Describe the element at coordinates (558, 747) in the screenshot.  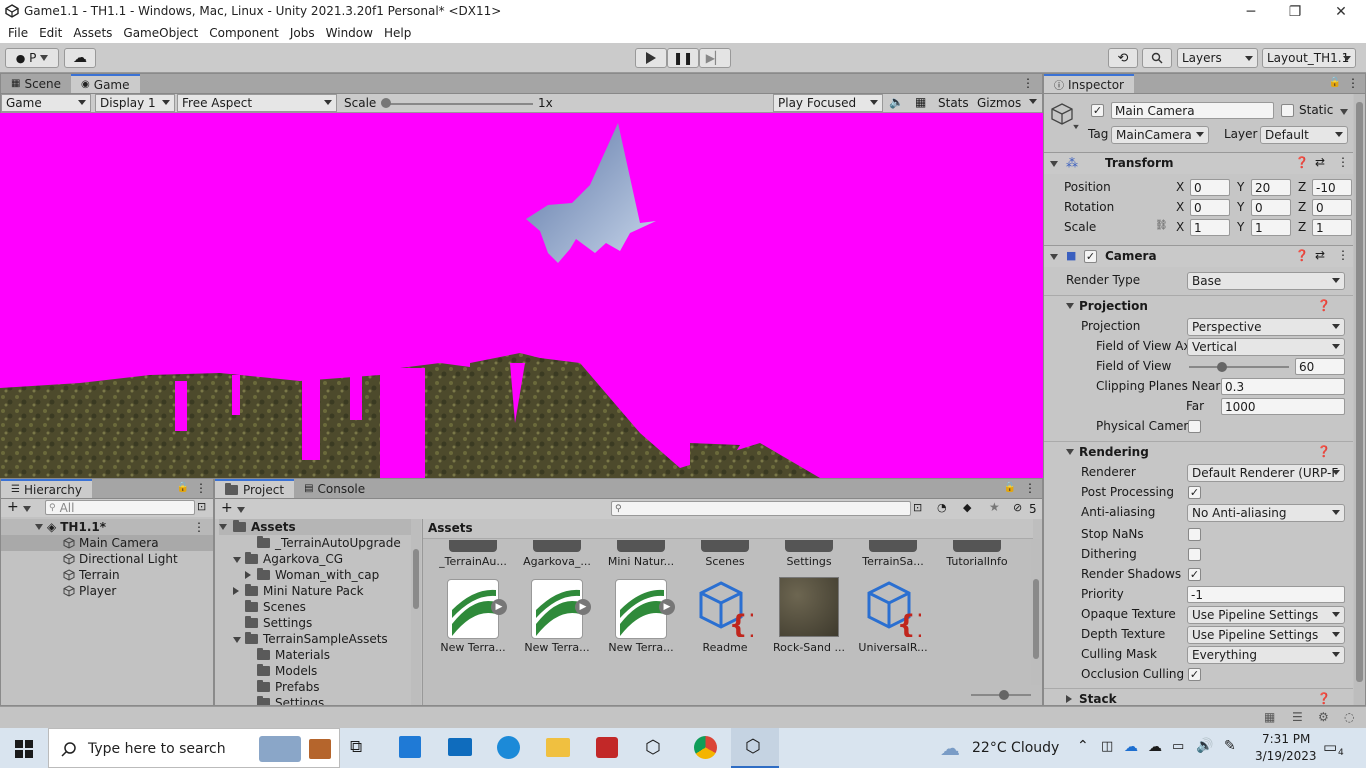
I see `file-explorer-icon` at that location.